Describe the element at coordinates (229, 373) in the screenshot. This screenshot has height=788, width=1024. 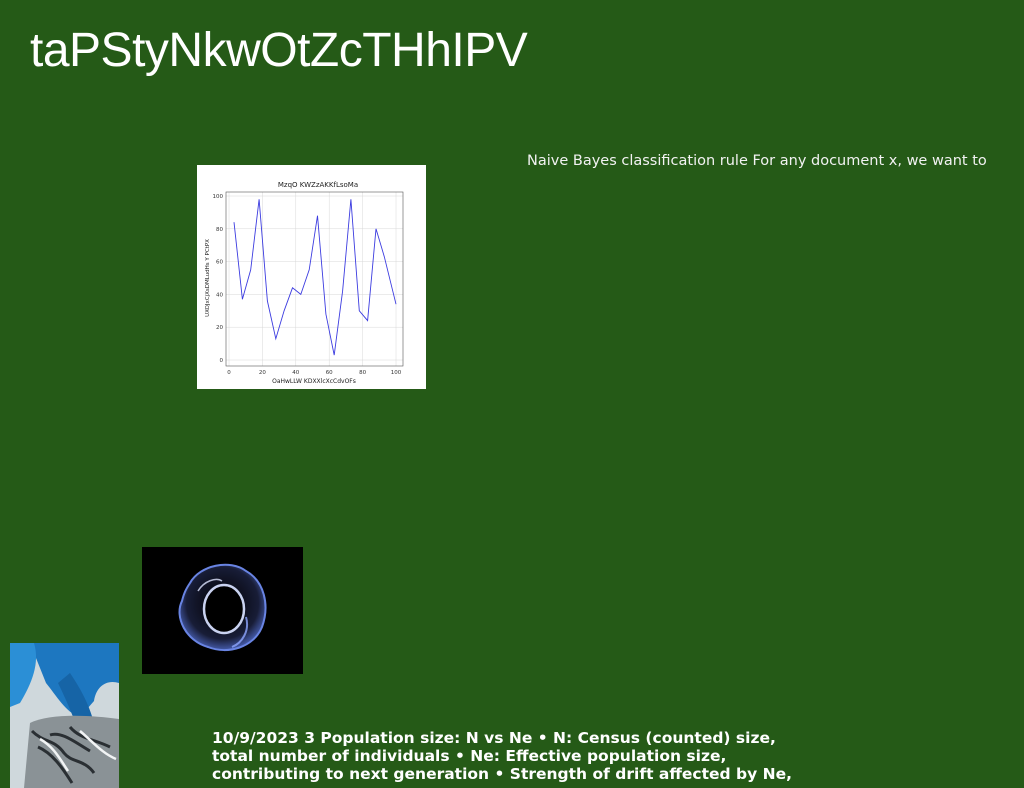
I see `x-tick-label: 0` at that location.